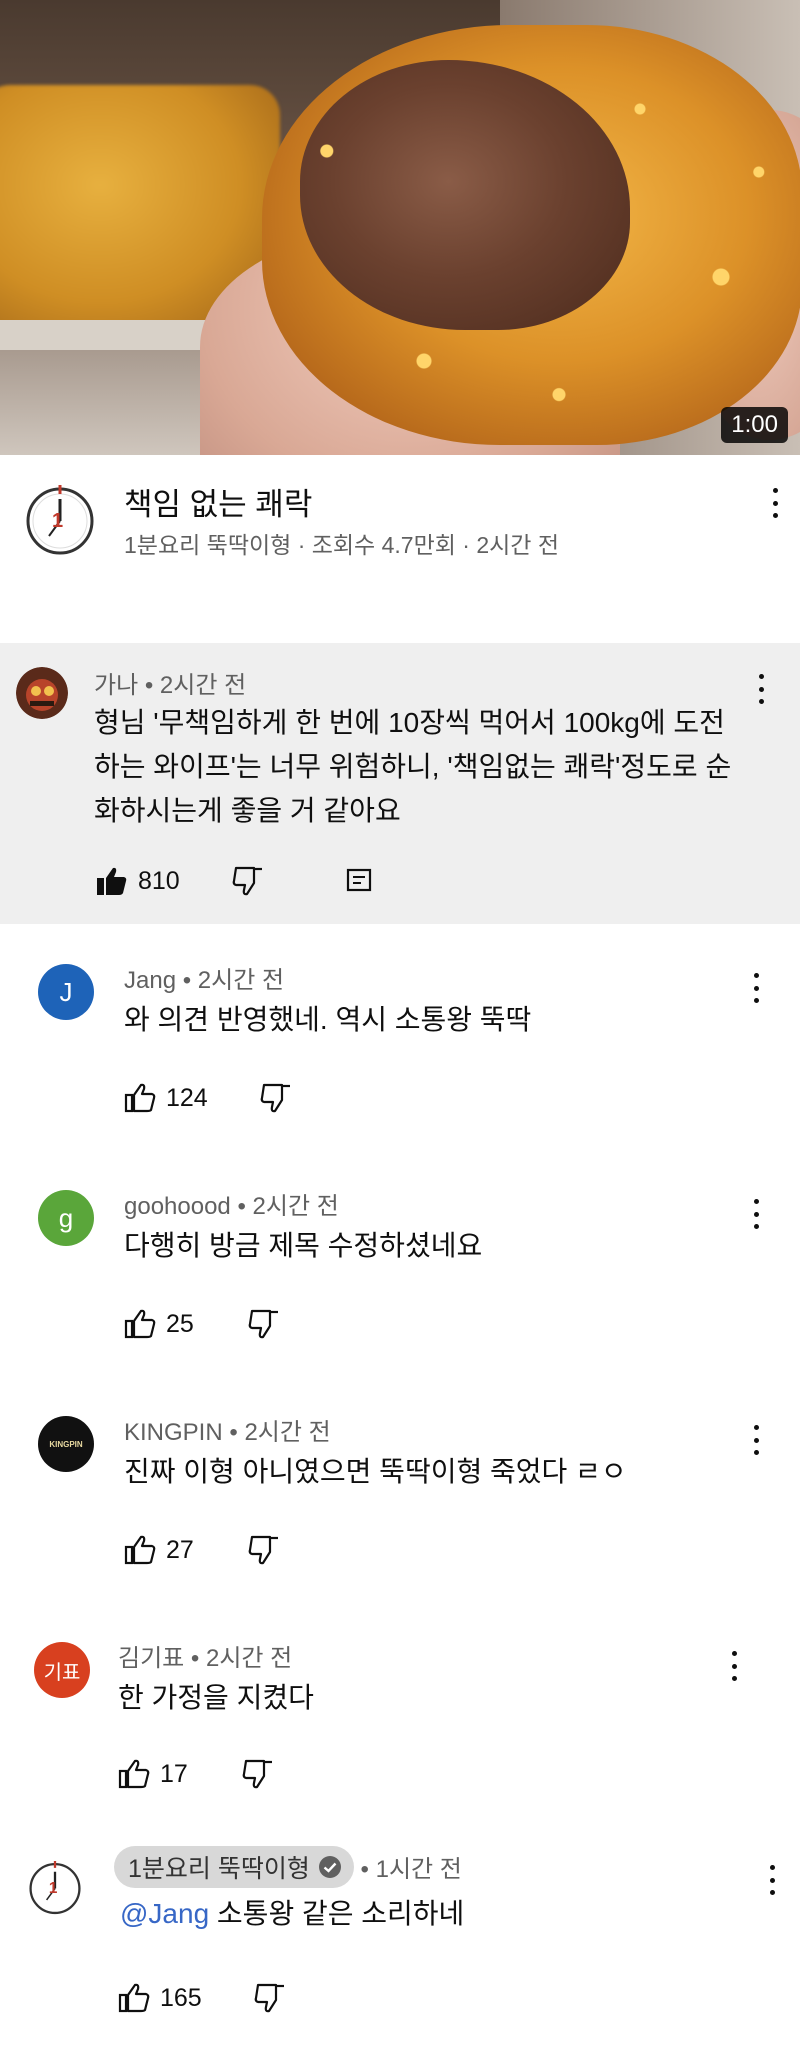 The image size is (800, 2072). I want to click on comment-item: 기표 김기표 • 2시간 전 한 가정을 지켰다 17, so click(400, 1738).